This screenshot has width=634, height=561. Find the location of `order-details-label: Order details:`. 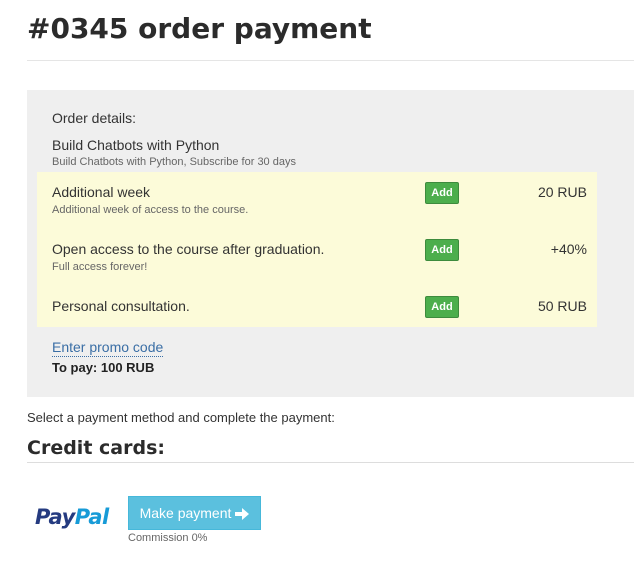

order-details-label: Order details: is located at coordinates (94, 118).